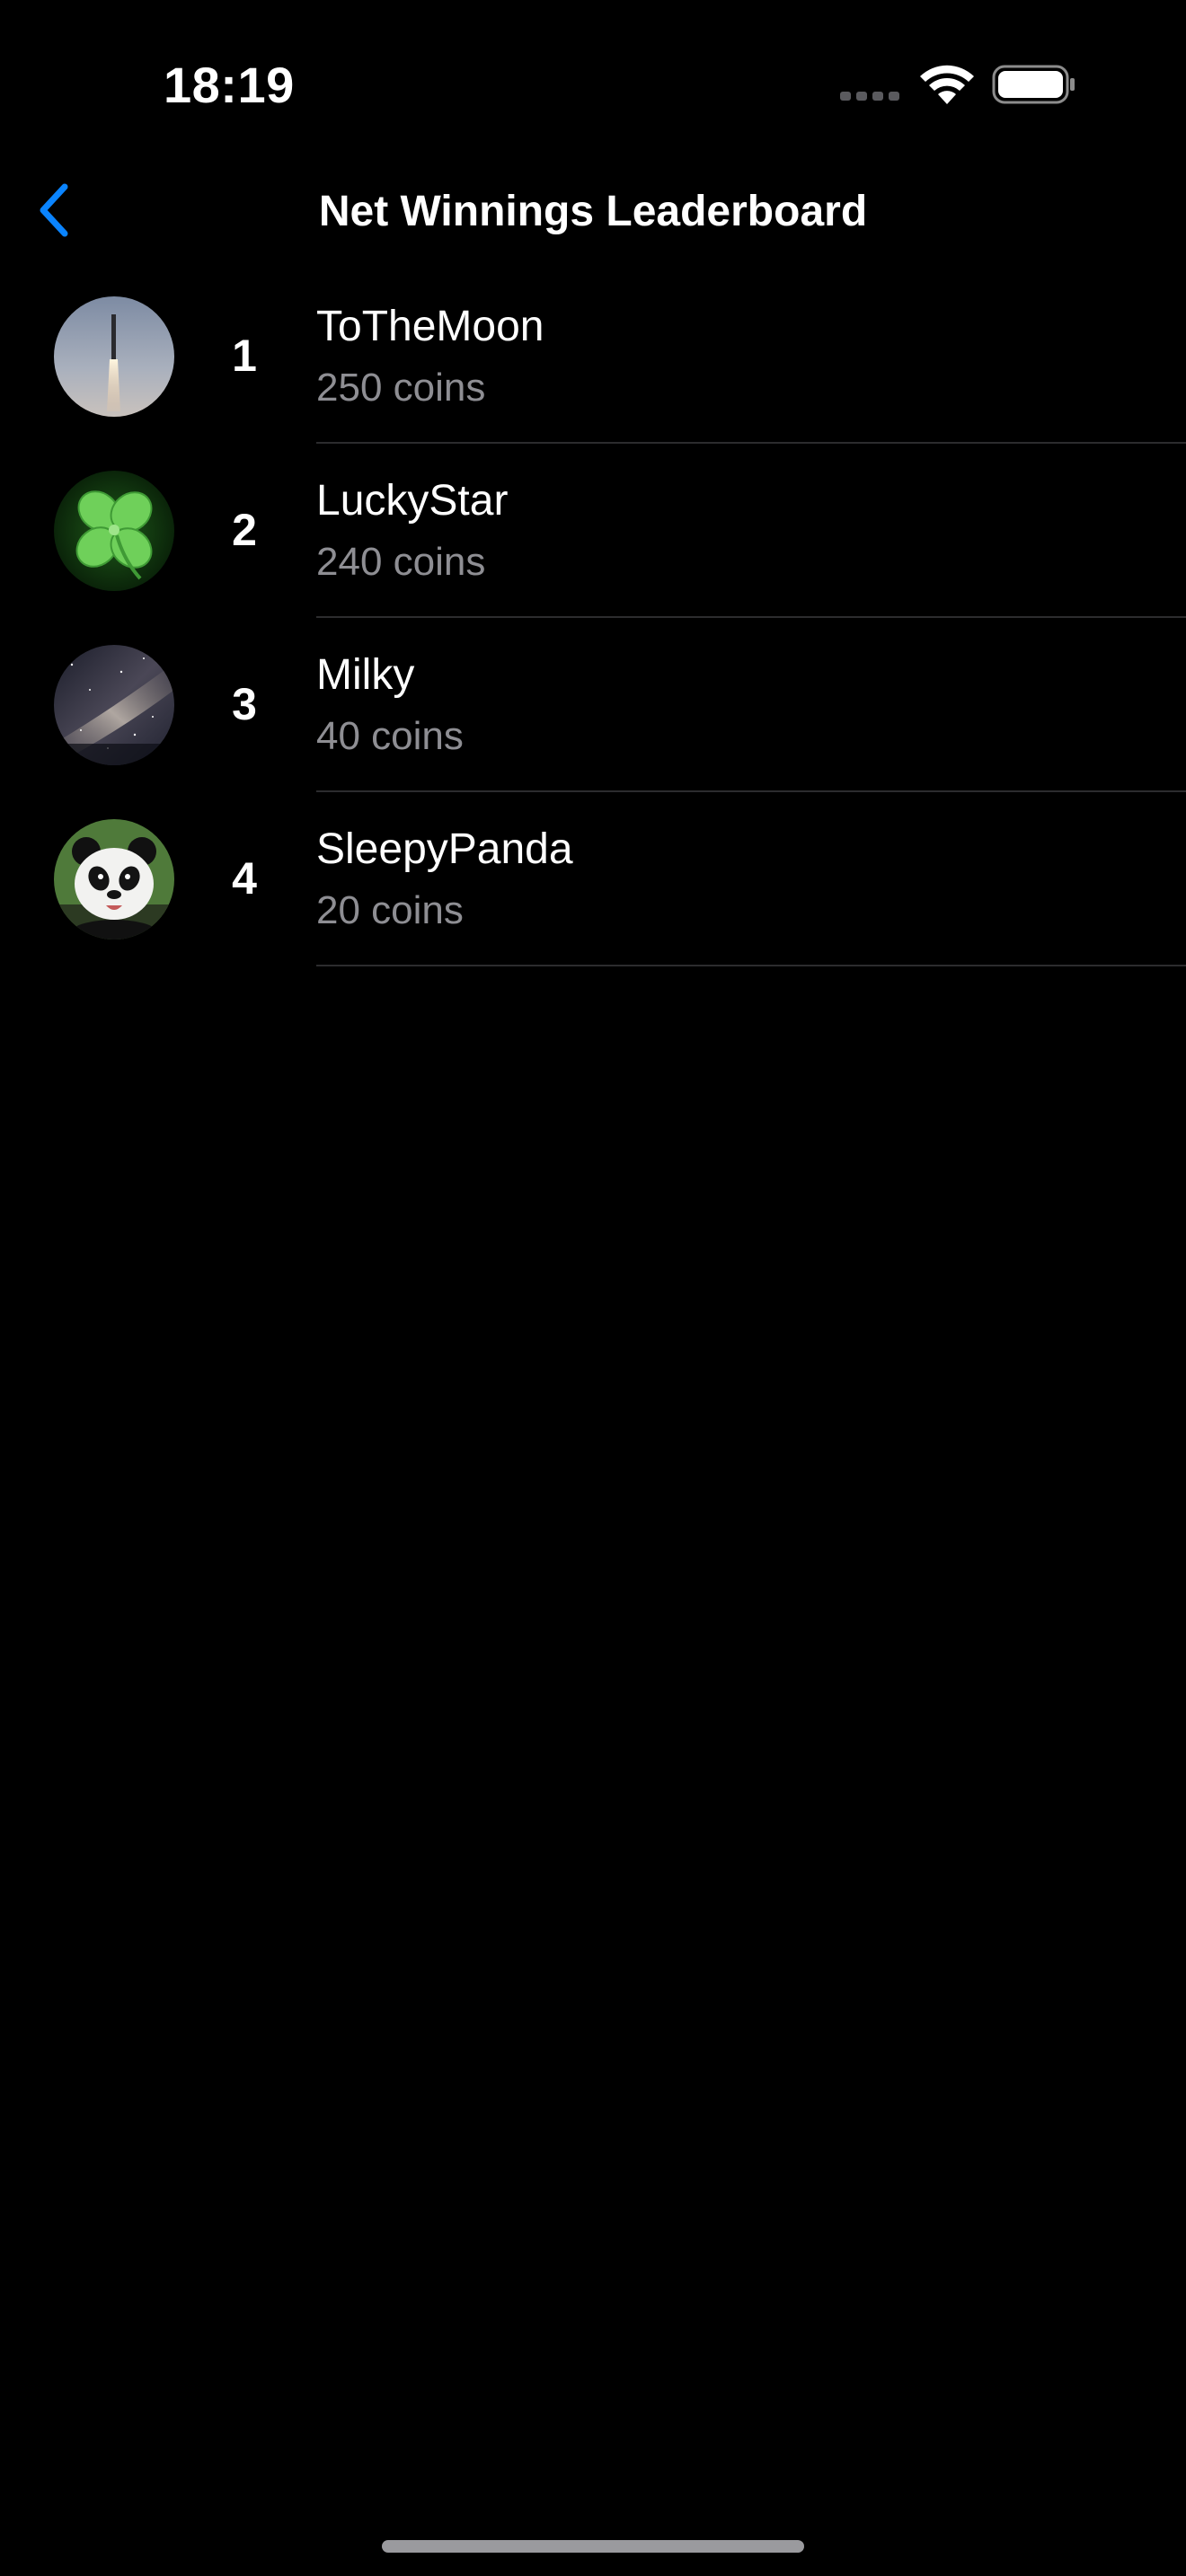 The width and height of the screenshot is (1186, 2576). Describe the element at coordinates (390, 736) in the screenshot. I see `player-coins: 40 coins` at that location.